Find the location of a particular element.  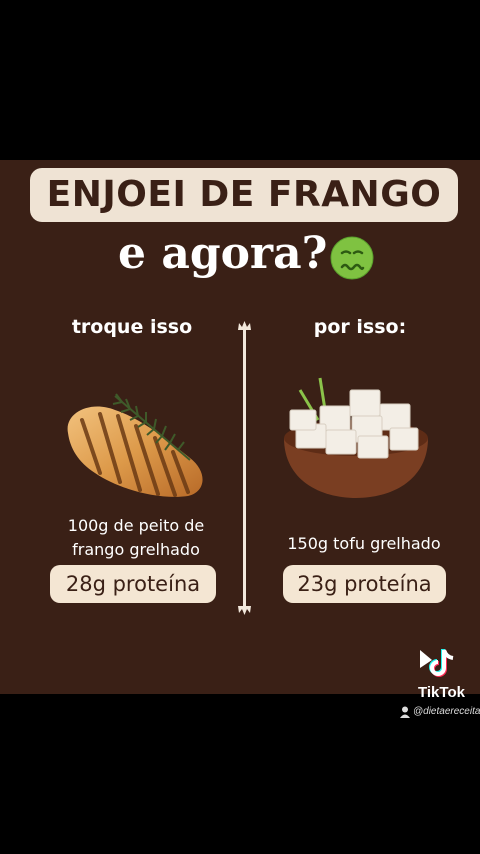

left-protein-badge: 28g proteína is located at coordinates (133, 584).